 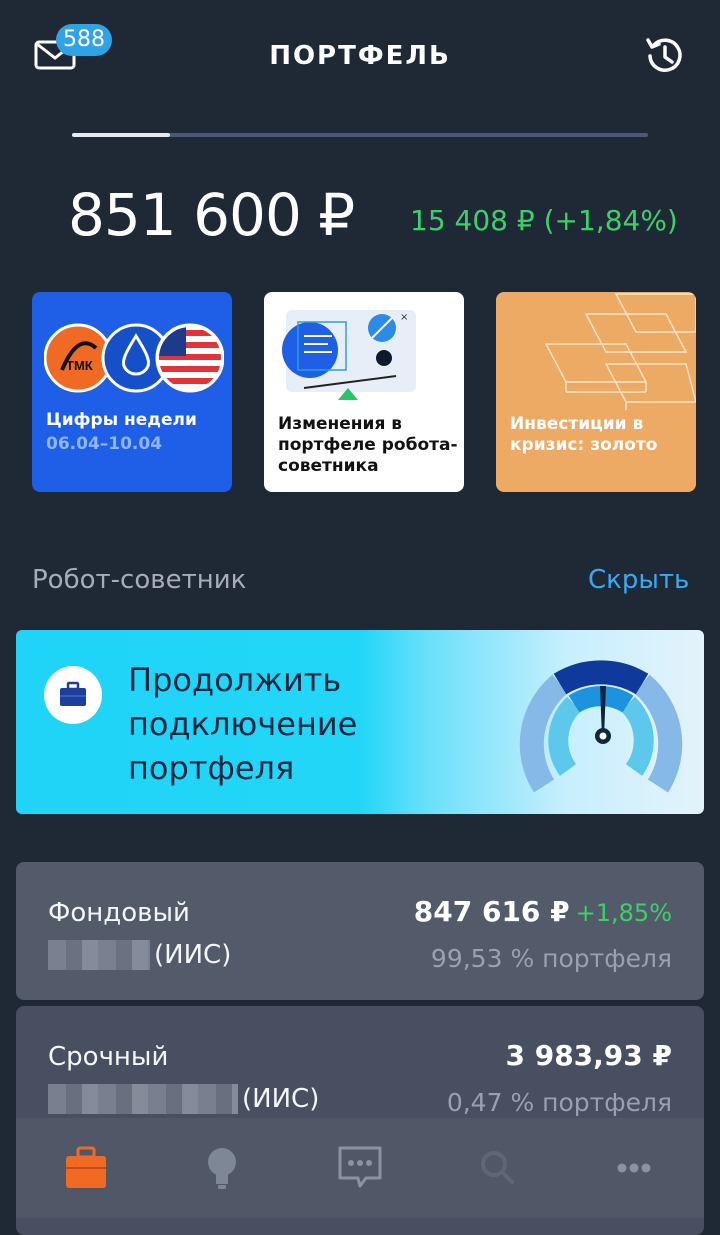 What do you see at coordinates (544, 220) in the screenshot?
I see `portfolio-change: 15 408 ₽ (+1,84%)` at bounding box center [544, 220].